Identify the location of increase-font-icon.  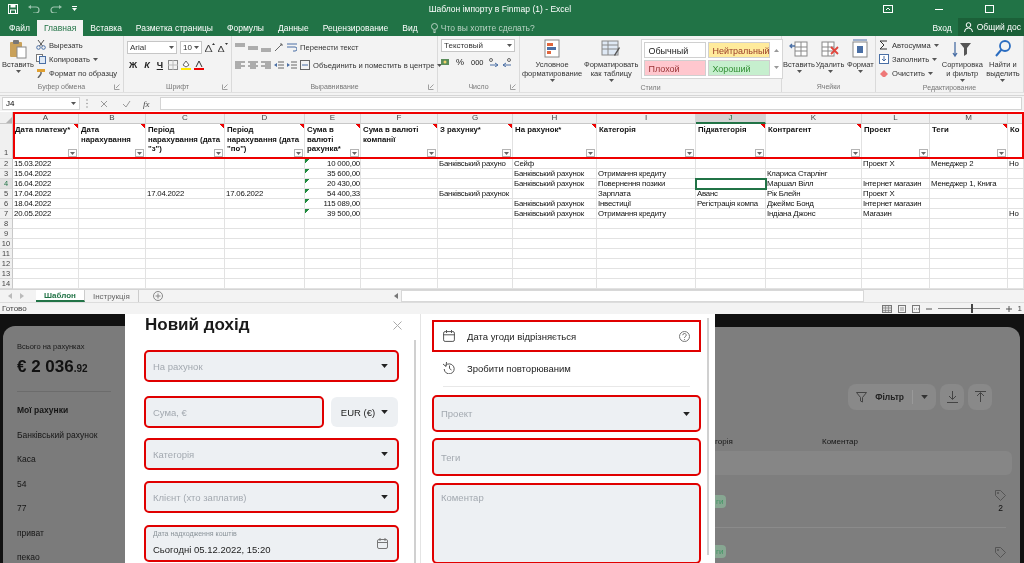
(210, 47).